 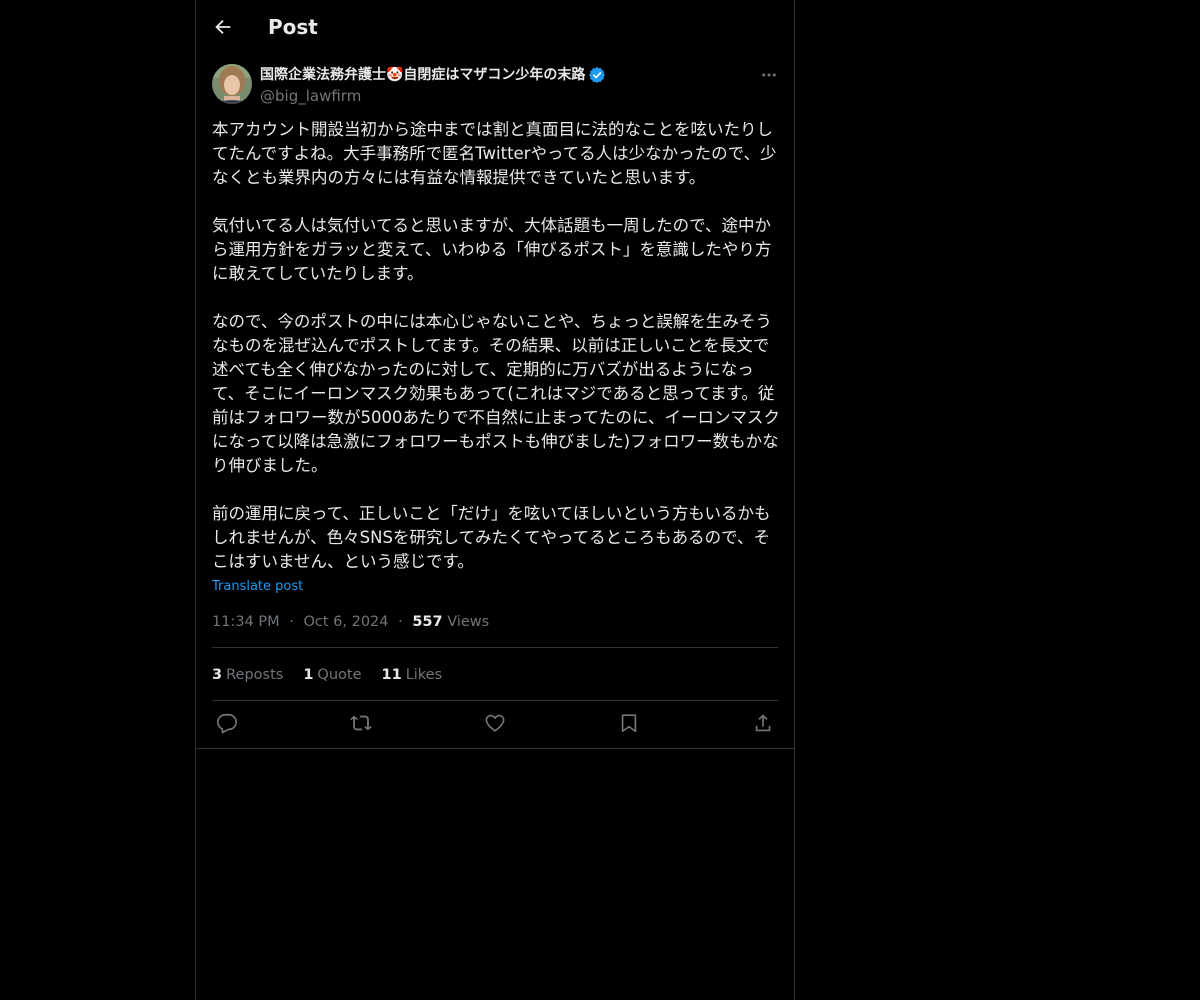 I want to click on share-icon, so click(x=763, y=723).